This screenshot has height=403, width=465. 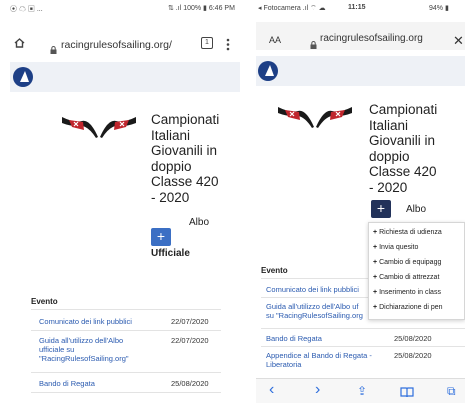 What do you see at coordinates (399, 247) in the screenshot?
I see `menu-item-label: Invia quesito` at bounding box center [399, 247].